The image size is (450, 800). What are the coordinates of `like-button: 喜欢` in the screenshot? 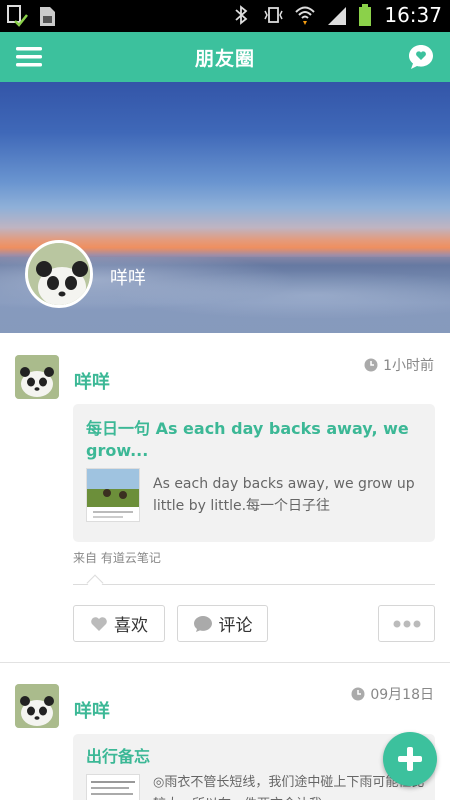 It's located at (119, 623).